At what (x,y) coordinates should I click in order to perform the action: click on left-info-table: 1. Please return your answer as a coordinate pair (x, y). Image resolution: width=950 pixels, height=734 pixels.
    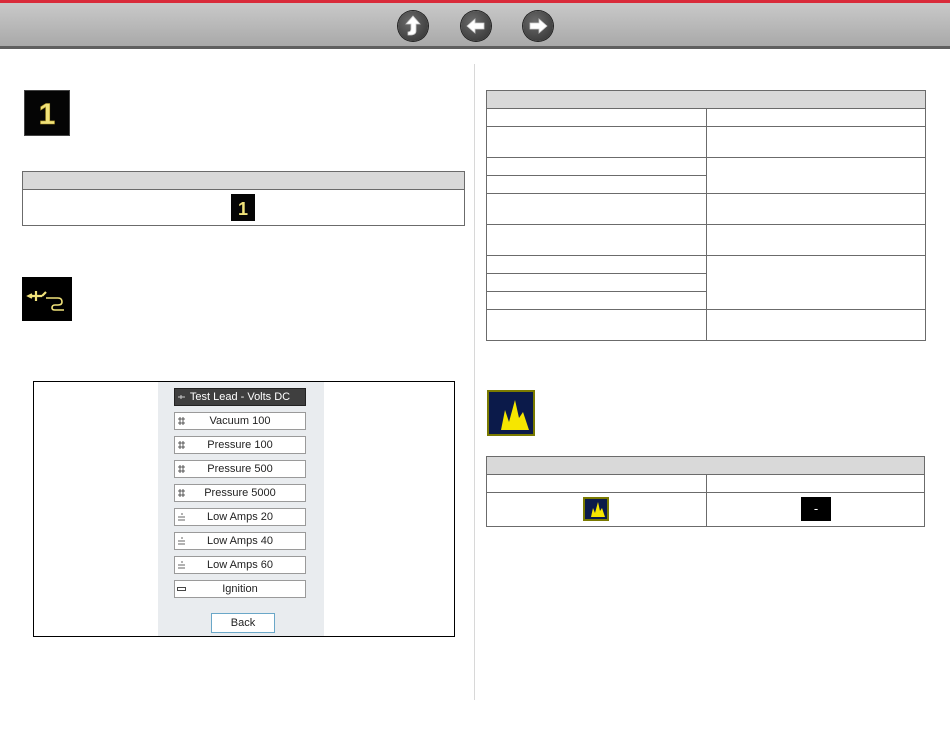
    Looking at the image, I should click on (243, 198).